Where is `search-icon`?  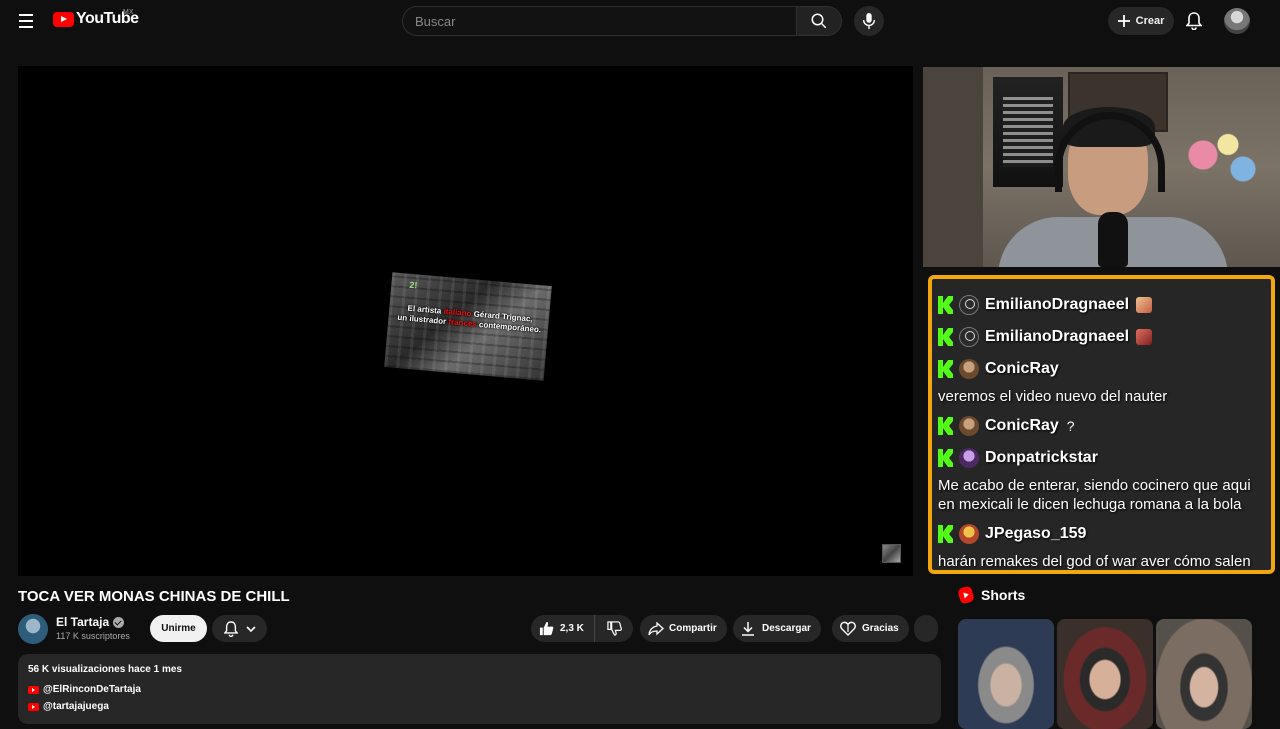
search-icon is located at coordinates (819, 21).